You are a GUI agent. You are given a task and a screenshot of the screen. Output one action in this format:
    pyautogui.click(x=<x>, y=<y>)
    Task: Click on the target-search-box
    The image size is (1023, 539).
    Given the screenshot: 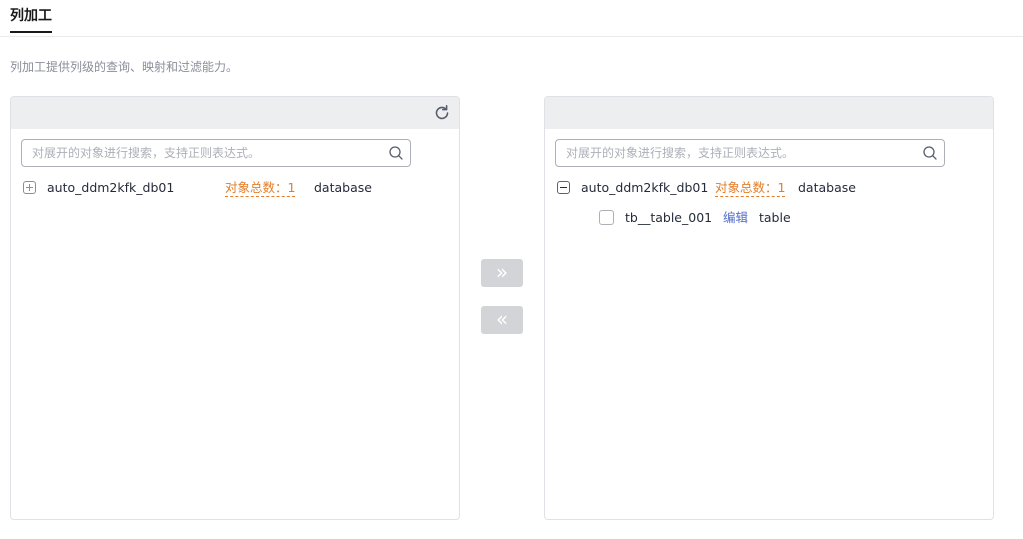 What is the action you would take?
    pyautogui.click(x=750, y=153)
    